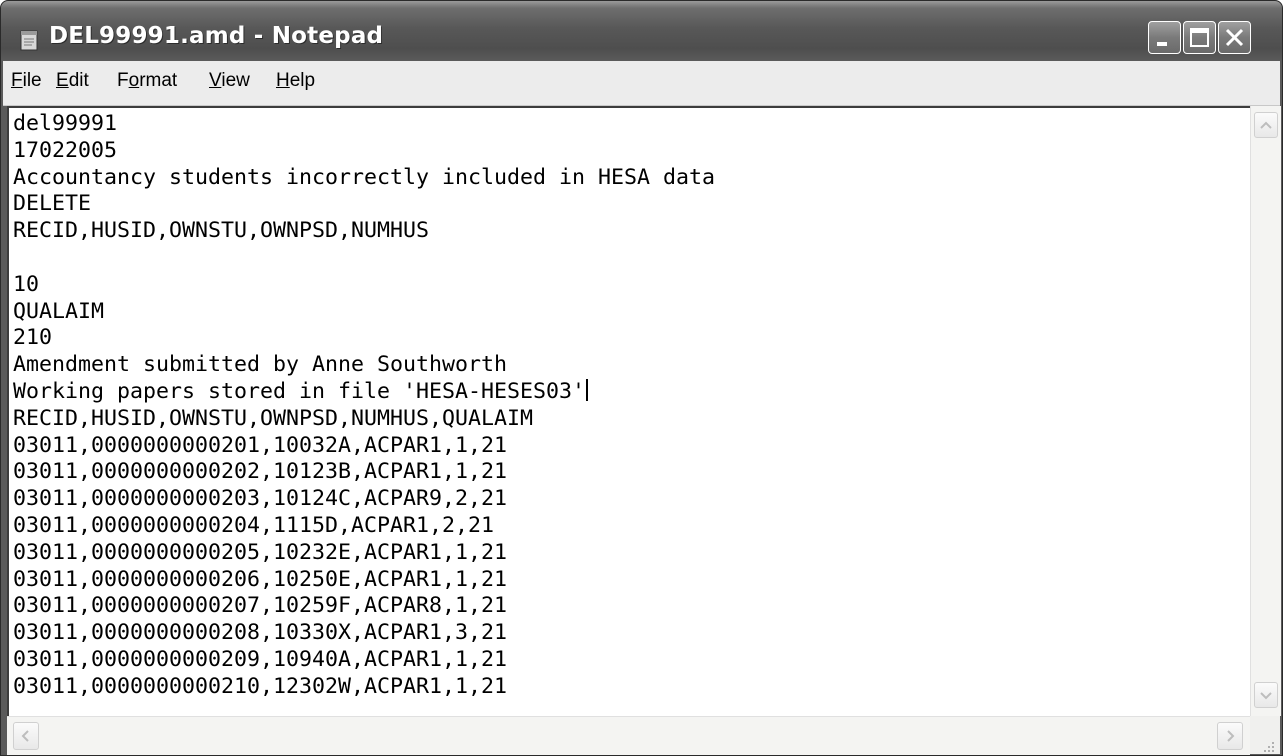  I want to click on text-line: RECID,HUSID,OWNSTU,OWNPSD,NUMHUS,QUALAIM, so click(364, 419).